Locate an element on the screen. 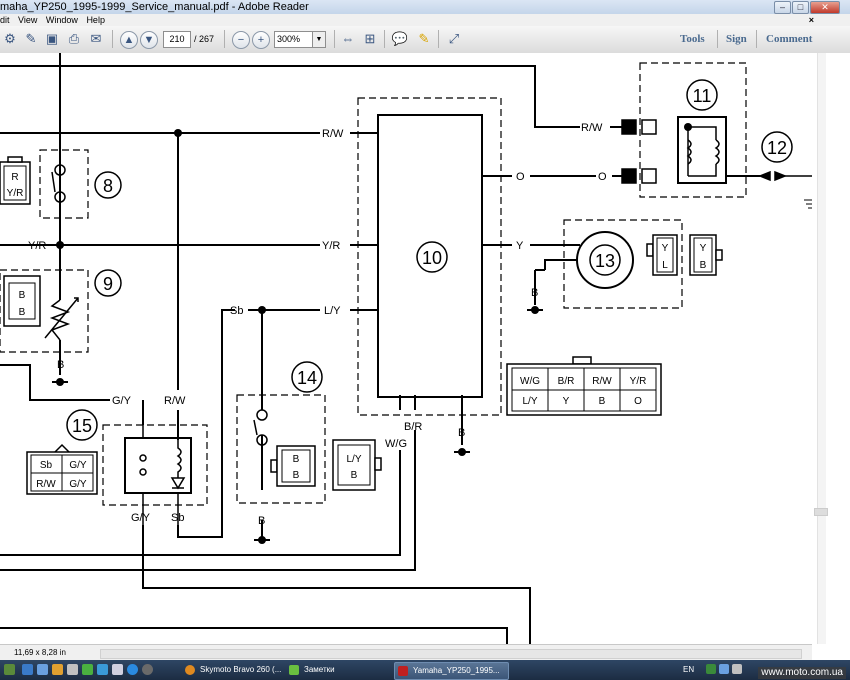 This screenshot has height=680, width=850. pdf-icon is located at coordinates (403, 671).